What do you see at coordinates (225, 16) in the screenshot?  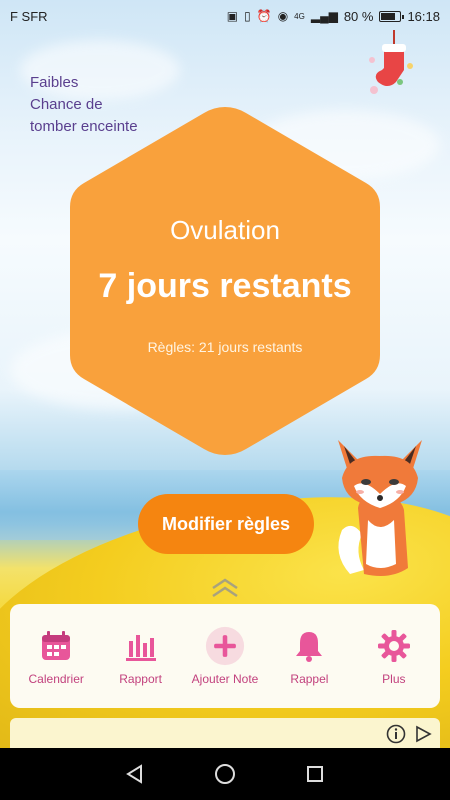 I see `status-bar: F SFR ▣ ▯ ⏰ ◉ 4G ▂▄▆ 80 % 16:18` at bounding box center [225, 16].